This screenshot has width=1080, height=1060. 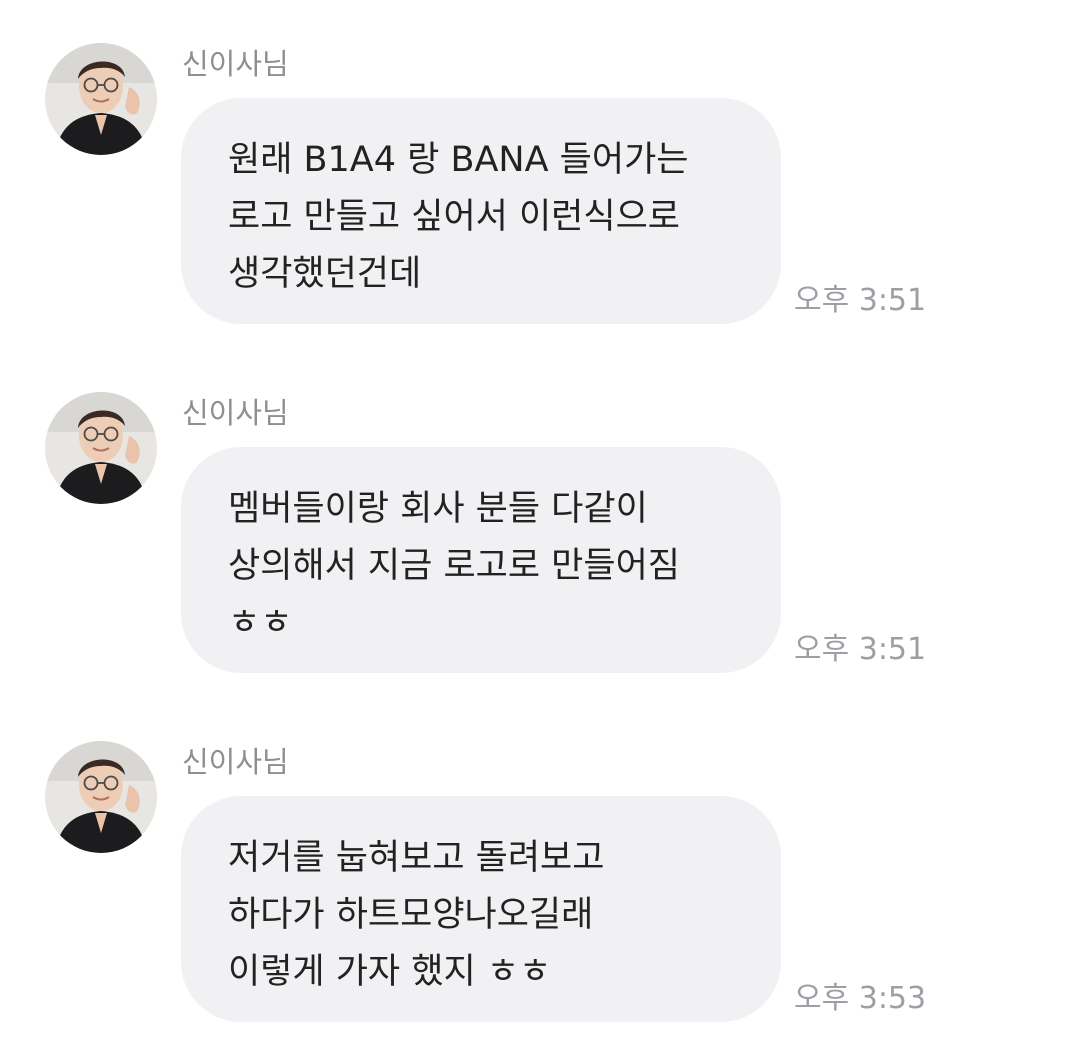 What do you see at coordinates (438, 509) in the screenshot?
I see `message-line: 멤버들이랑 회사 분들 다같이` at bounding box center [438, 509].